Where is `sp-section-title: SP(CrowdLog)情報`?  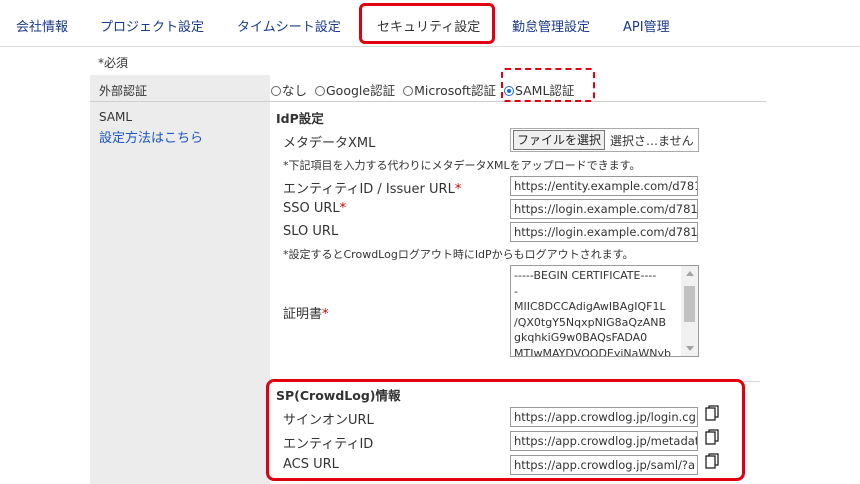 sp-section-title: SP(CrowdLog)情報 is located at coordinates (338, 395).